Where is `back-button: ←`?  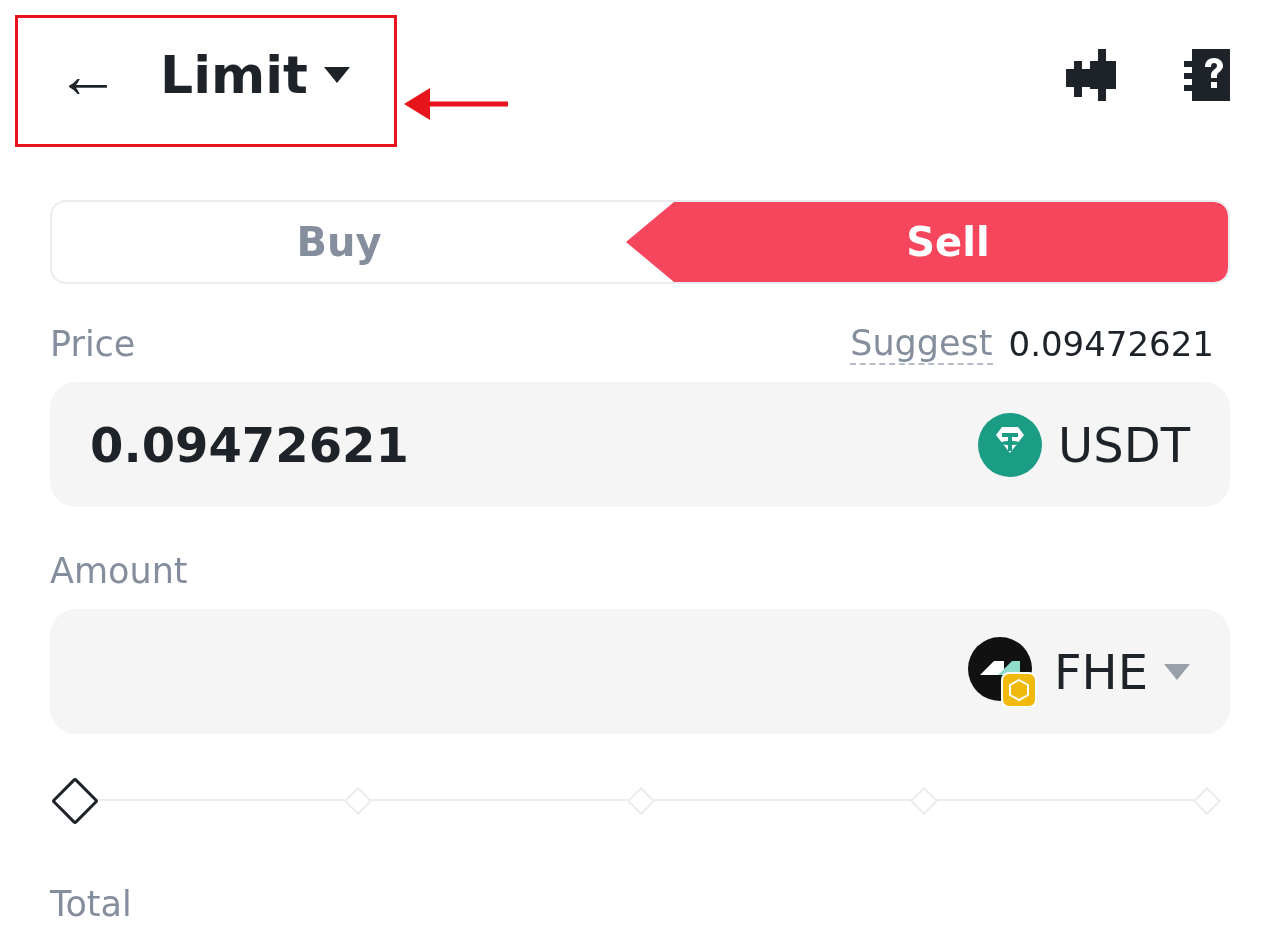 back-button: ← is located at coordinates (88, 75).